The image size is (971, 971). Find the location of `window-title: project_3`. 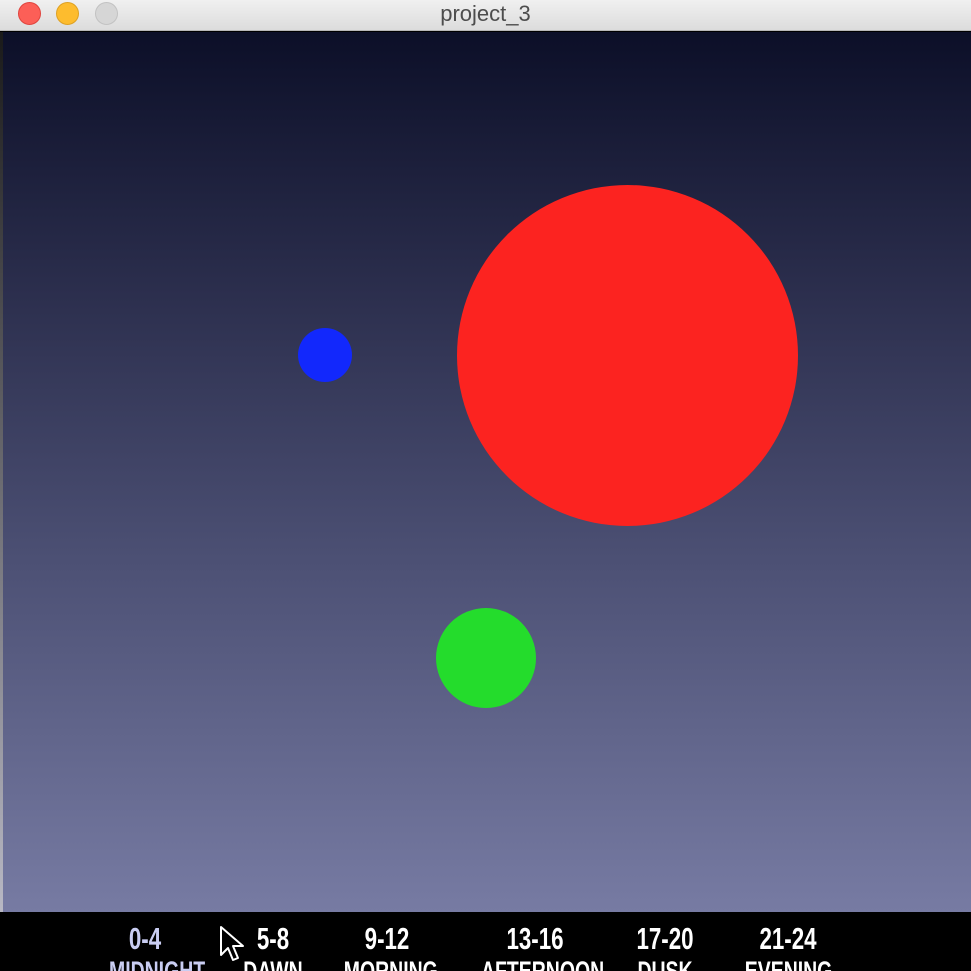

window-title: project_3 is located at coordinates (485, 13).